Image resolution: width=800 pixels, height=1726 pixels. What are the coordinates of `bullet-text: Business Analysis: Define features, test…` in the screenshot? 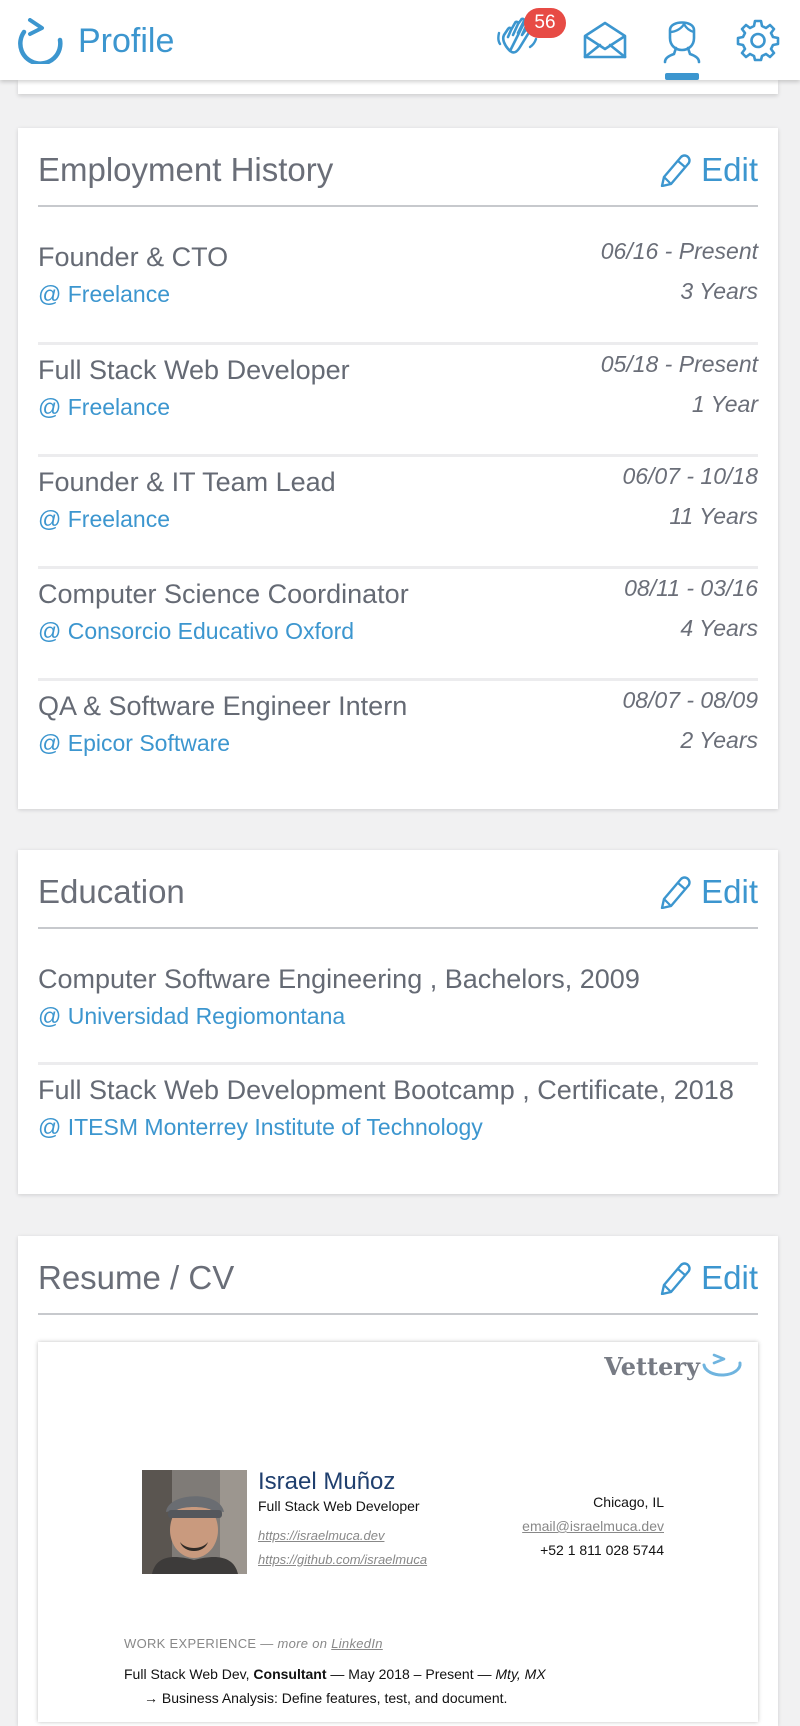 It's located at (334, 1698).